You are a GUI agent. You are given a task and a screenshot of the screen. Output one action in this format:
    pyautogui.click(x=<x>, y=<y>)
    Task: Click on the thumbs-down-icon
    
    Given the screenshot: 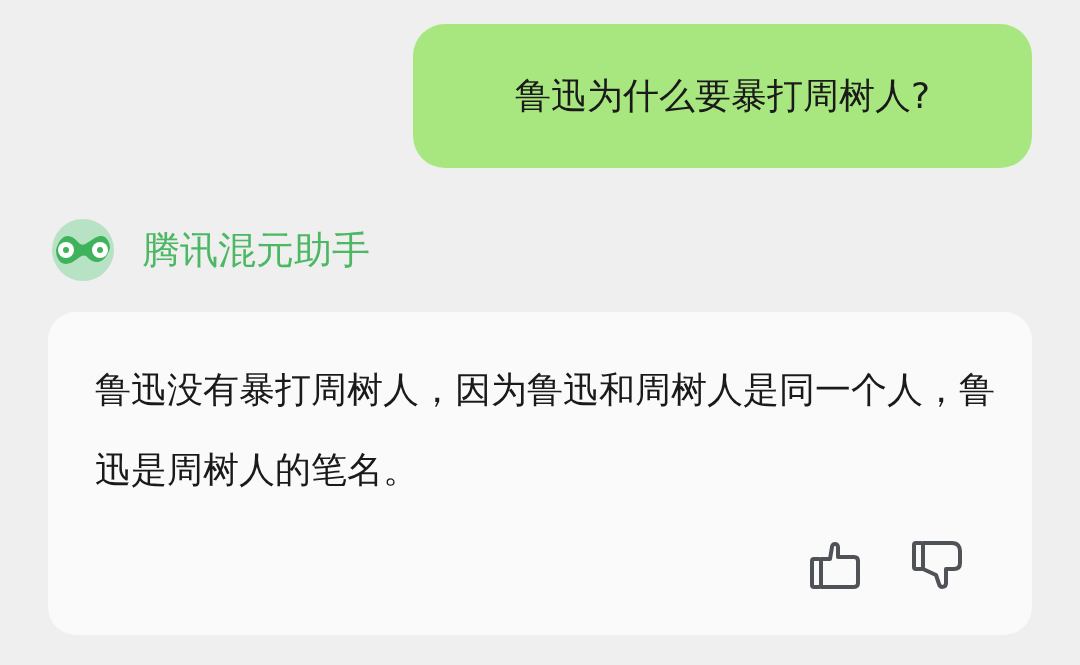 What is the action you would take?
    pyautogui.click(x=937, y=565)
    